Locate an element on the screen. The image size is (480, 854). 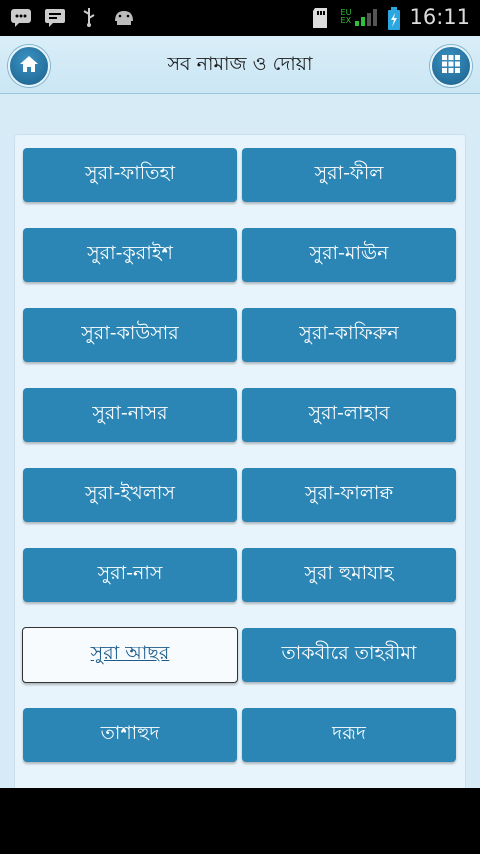
sura-fil-button: সুরা-ফীল is located at coordinates (349, 175).